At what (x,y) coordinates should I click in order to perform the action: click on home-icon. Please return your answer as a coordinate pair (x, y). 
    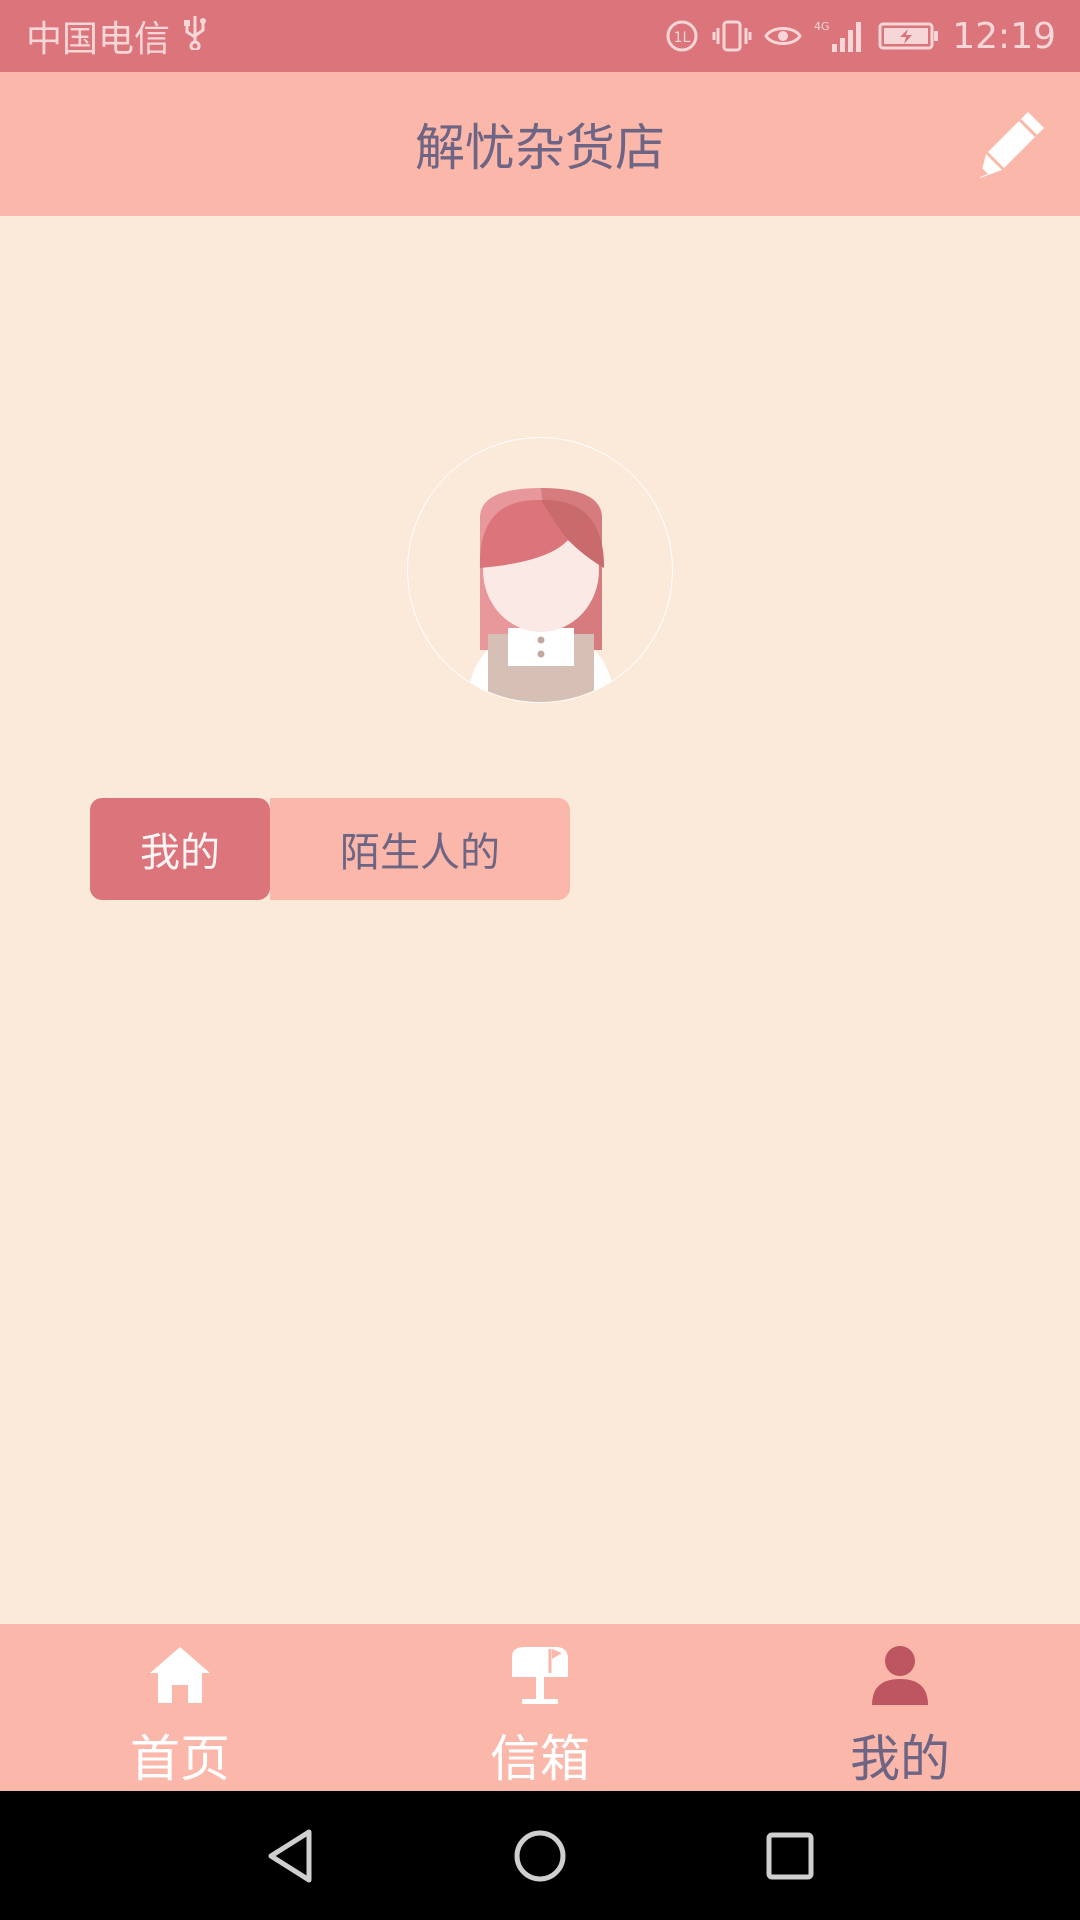
    Looking at the image, I should click on (180, 1674).